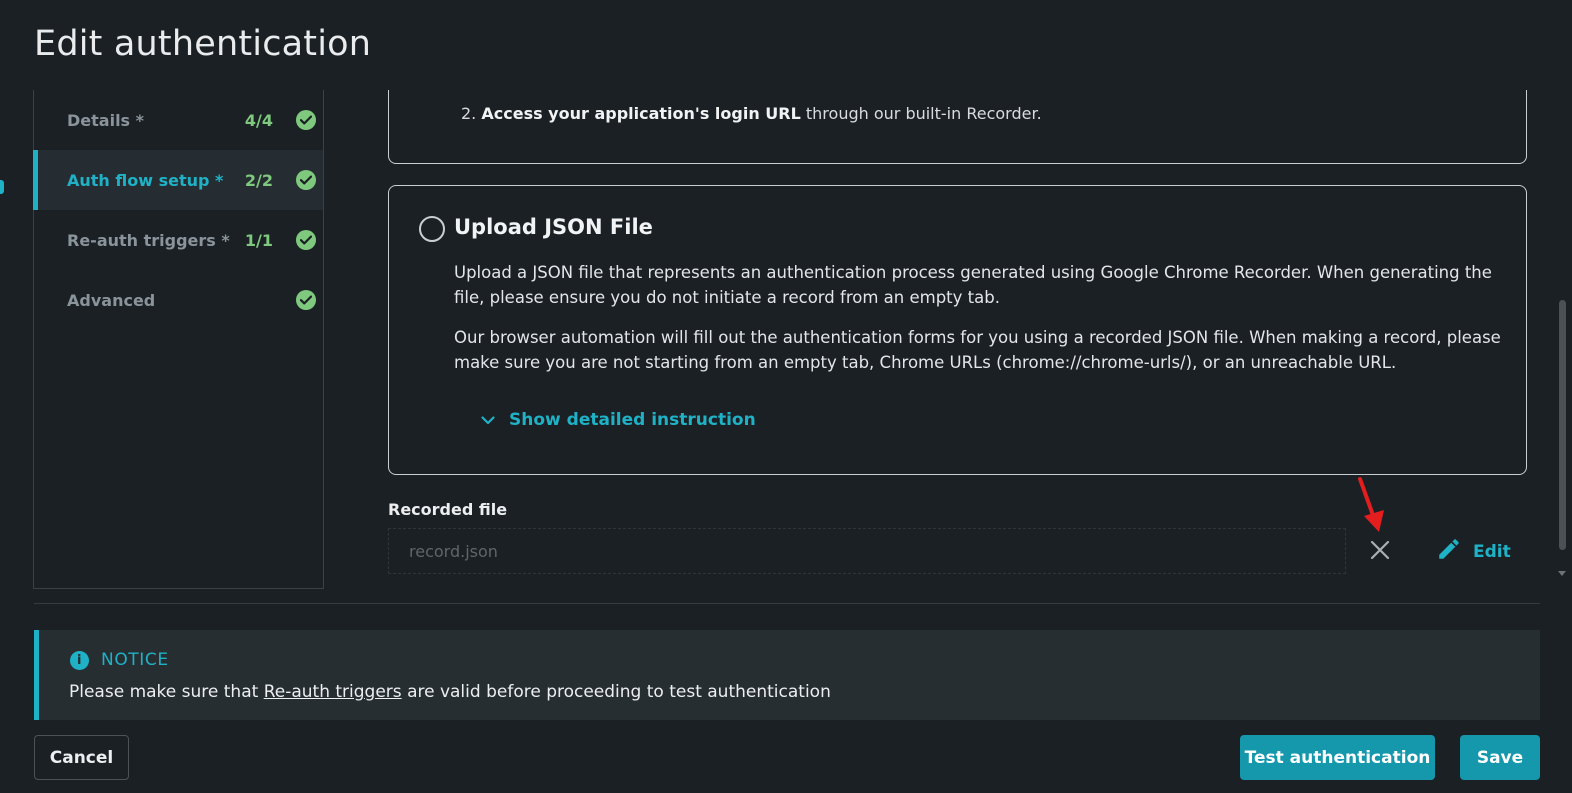 The height and width of the screenshot is (793, 1572). Describe the element at coordinates (1371, 504) in the screenshot. I see `annotation-arrow-icon` at that location.